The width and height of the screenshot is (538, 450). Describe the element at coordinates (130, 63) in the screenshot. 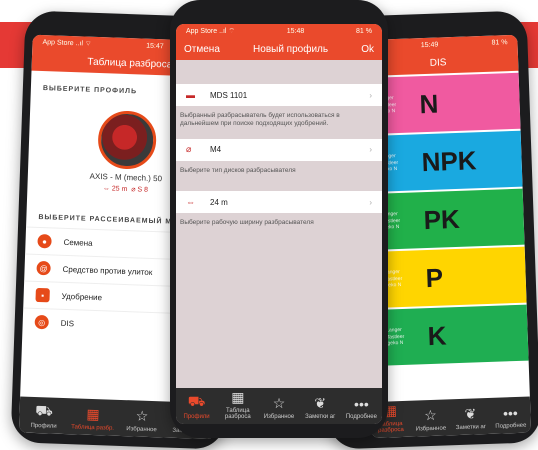

I see `page-title: Таблица разброса` at that location.